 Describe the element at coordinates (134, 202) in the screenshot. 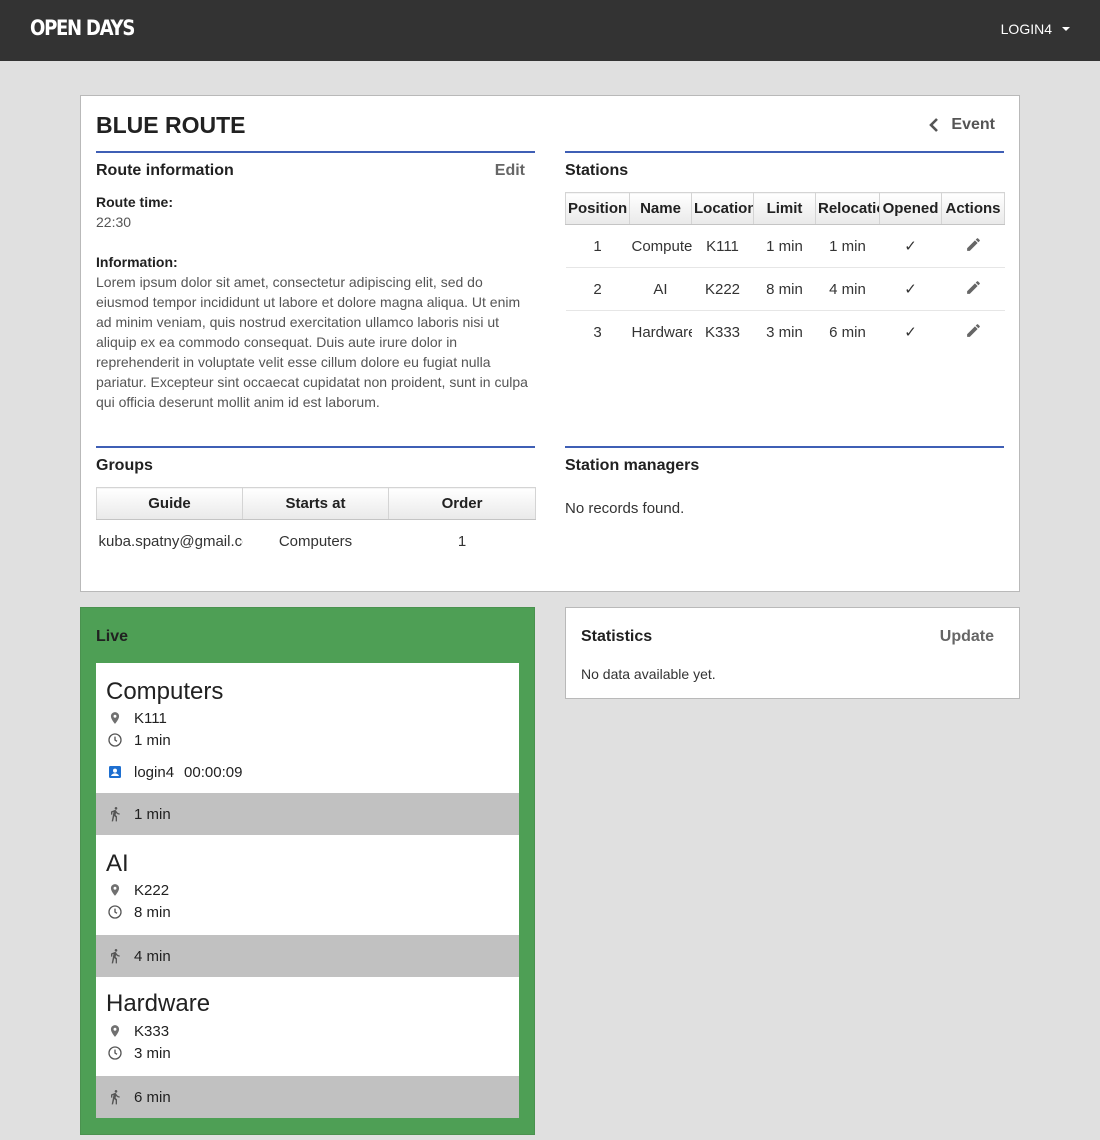

I see `route-time-label: Route time:` at that location.